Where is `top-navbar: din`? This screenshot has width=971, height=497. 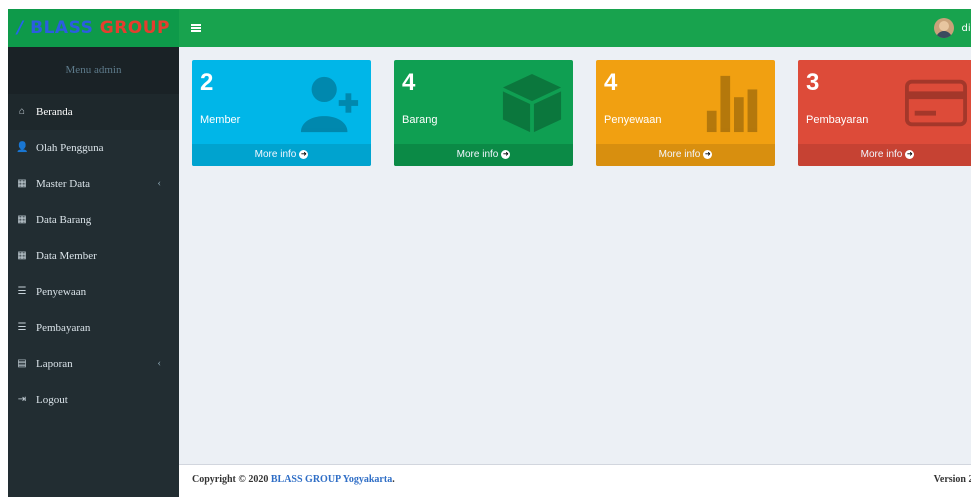
top-navbar: din is located at coordinates (575, 28).